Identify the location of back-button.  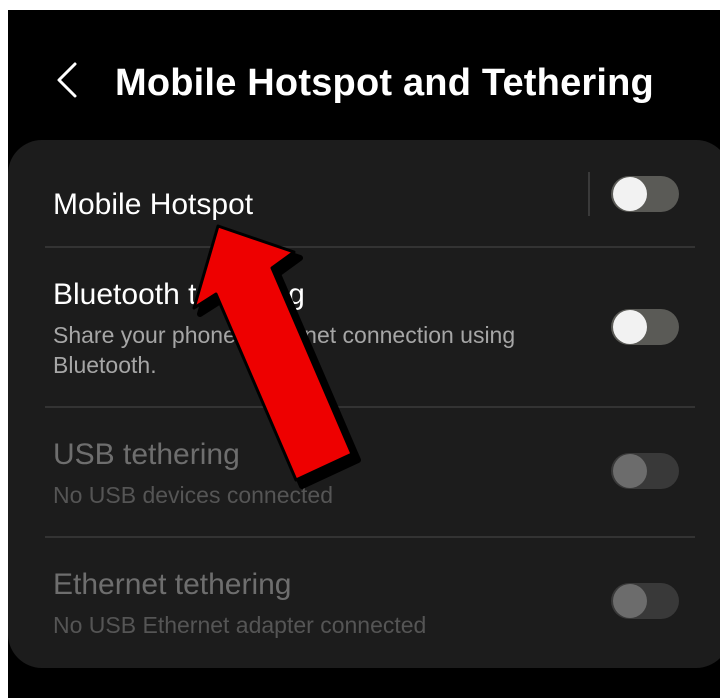
(68, 80).